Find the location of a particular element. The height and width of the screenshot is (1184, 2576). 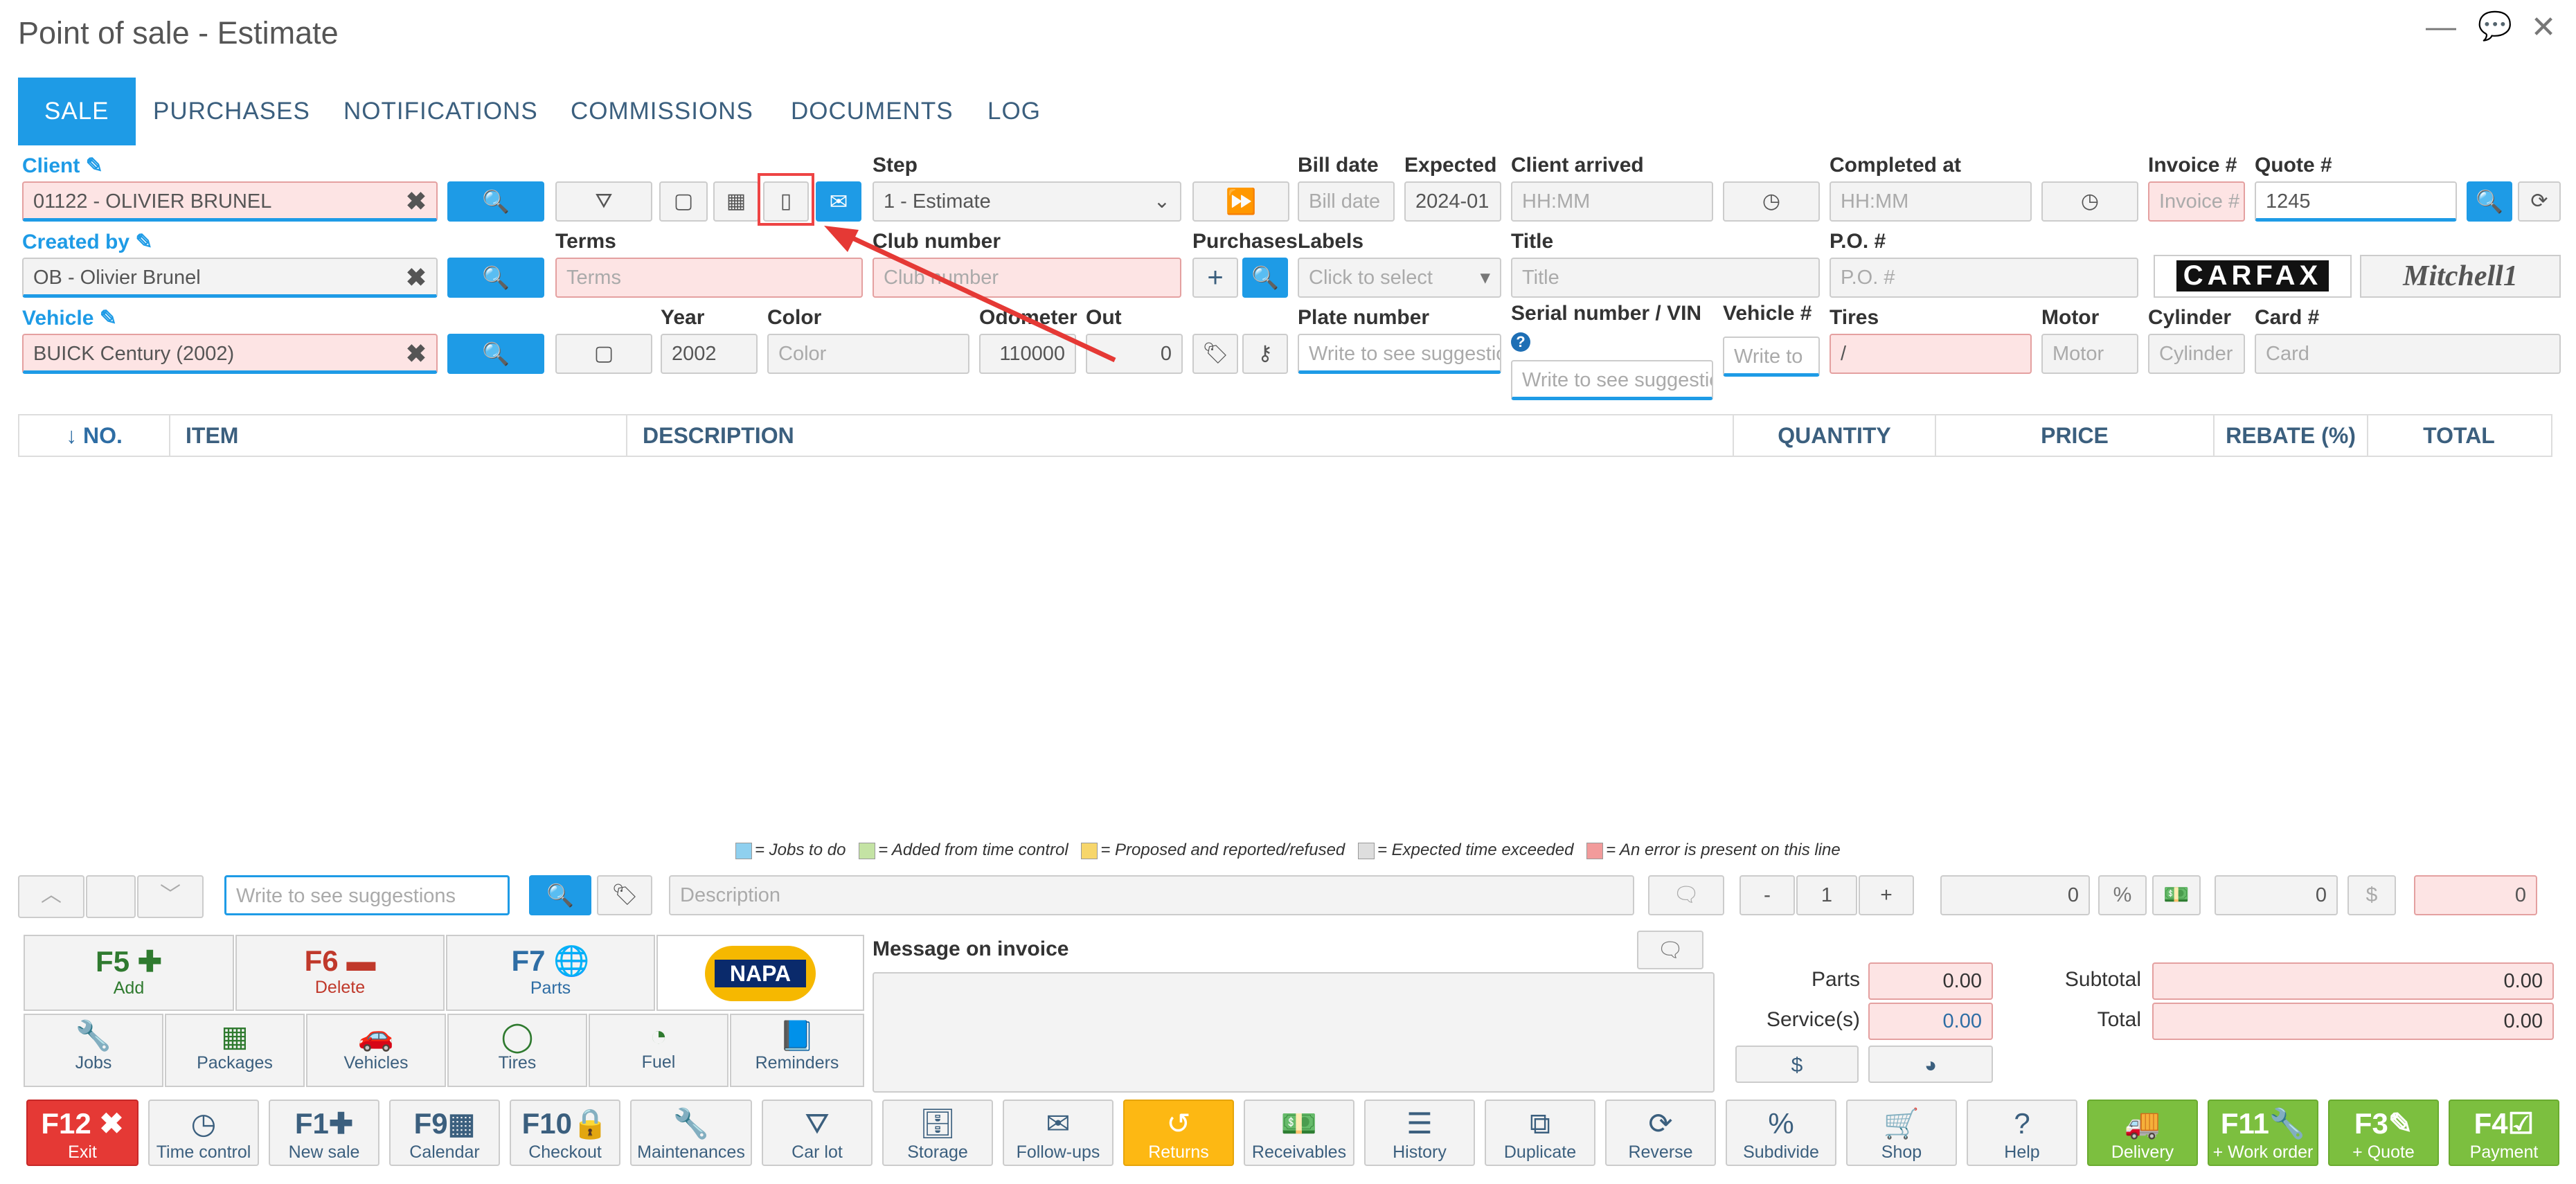

line-number-box is located at coordinates (111, 897).